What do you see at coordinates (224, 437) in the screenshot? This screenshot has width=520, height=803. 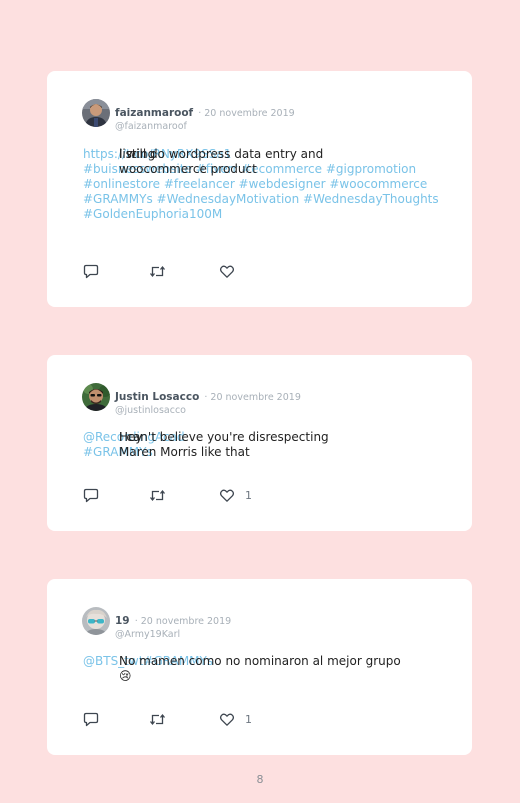 I see `tweet-text-segment: I can't believe you're disrespecting` at bounding box center [224, 437].